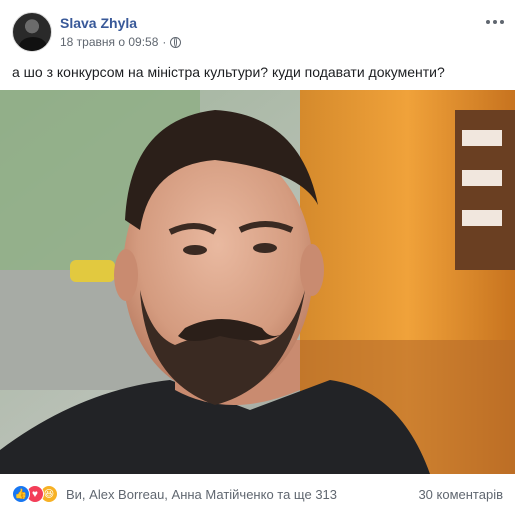 This screenshot has width=515, height=516. Describe the element at coordinates (109, 42) in the screenshot. I see `post-date: 18 травня о 09:58` at that location.